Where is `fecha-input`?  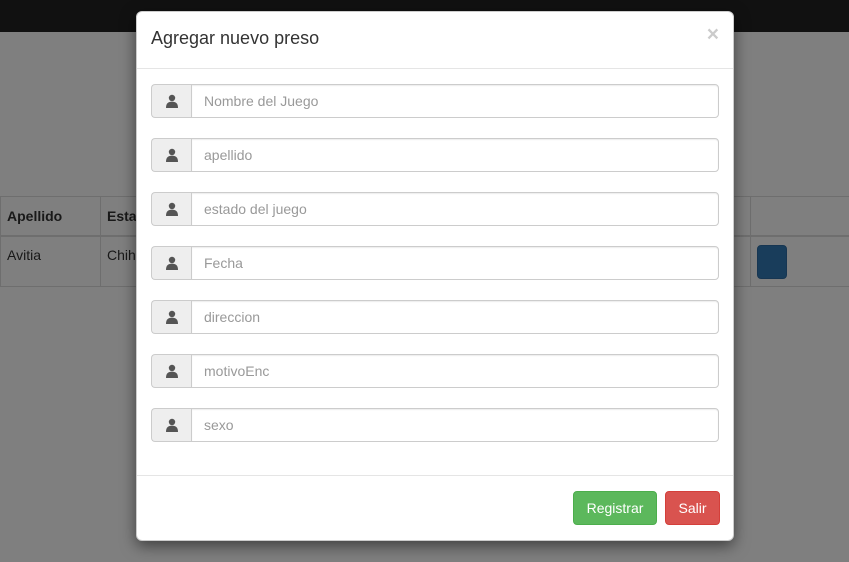 fecha-input is located at coordinates (455, 263).